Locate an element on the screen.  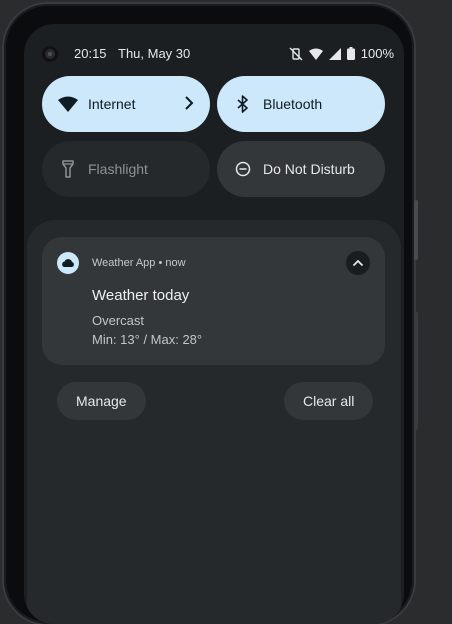
notification-title: Weather today is located at coordinates (141, 295).